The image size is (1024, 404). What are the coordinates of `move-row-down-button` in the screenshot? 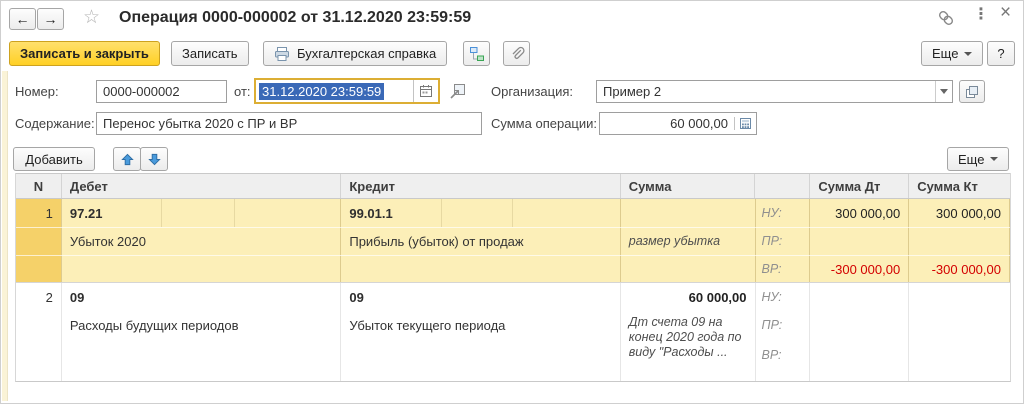 It's located at (154, 159).